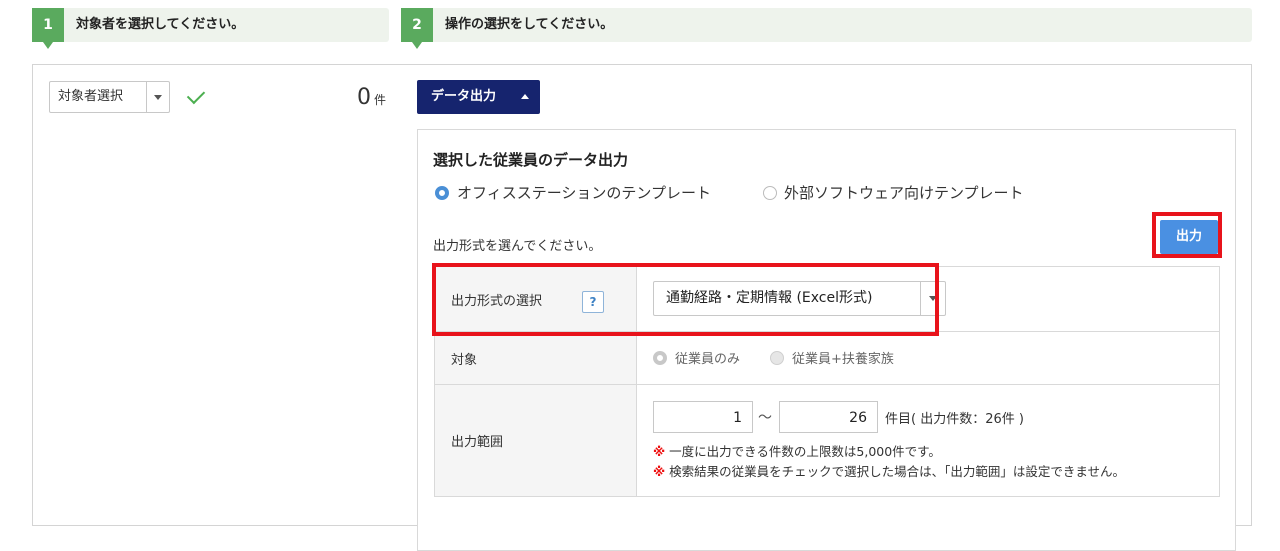  I want to click on section-title: 選択した従業員のデータ出力, so click(531, 160).